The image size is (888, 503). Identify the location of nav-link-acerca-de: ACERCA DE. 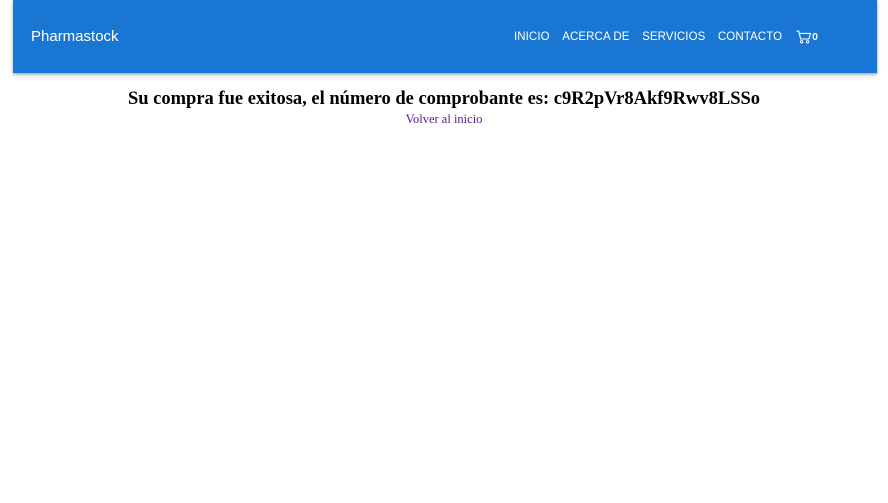
(595, 37).